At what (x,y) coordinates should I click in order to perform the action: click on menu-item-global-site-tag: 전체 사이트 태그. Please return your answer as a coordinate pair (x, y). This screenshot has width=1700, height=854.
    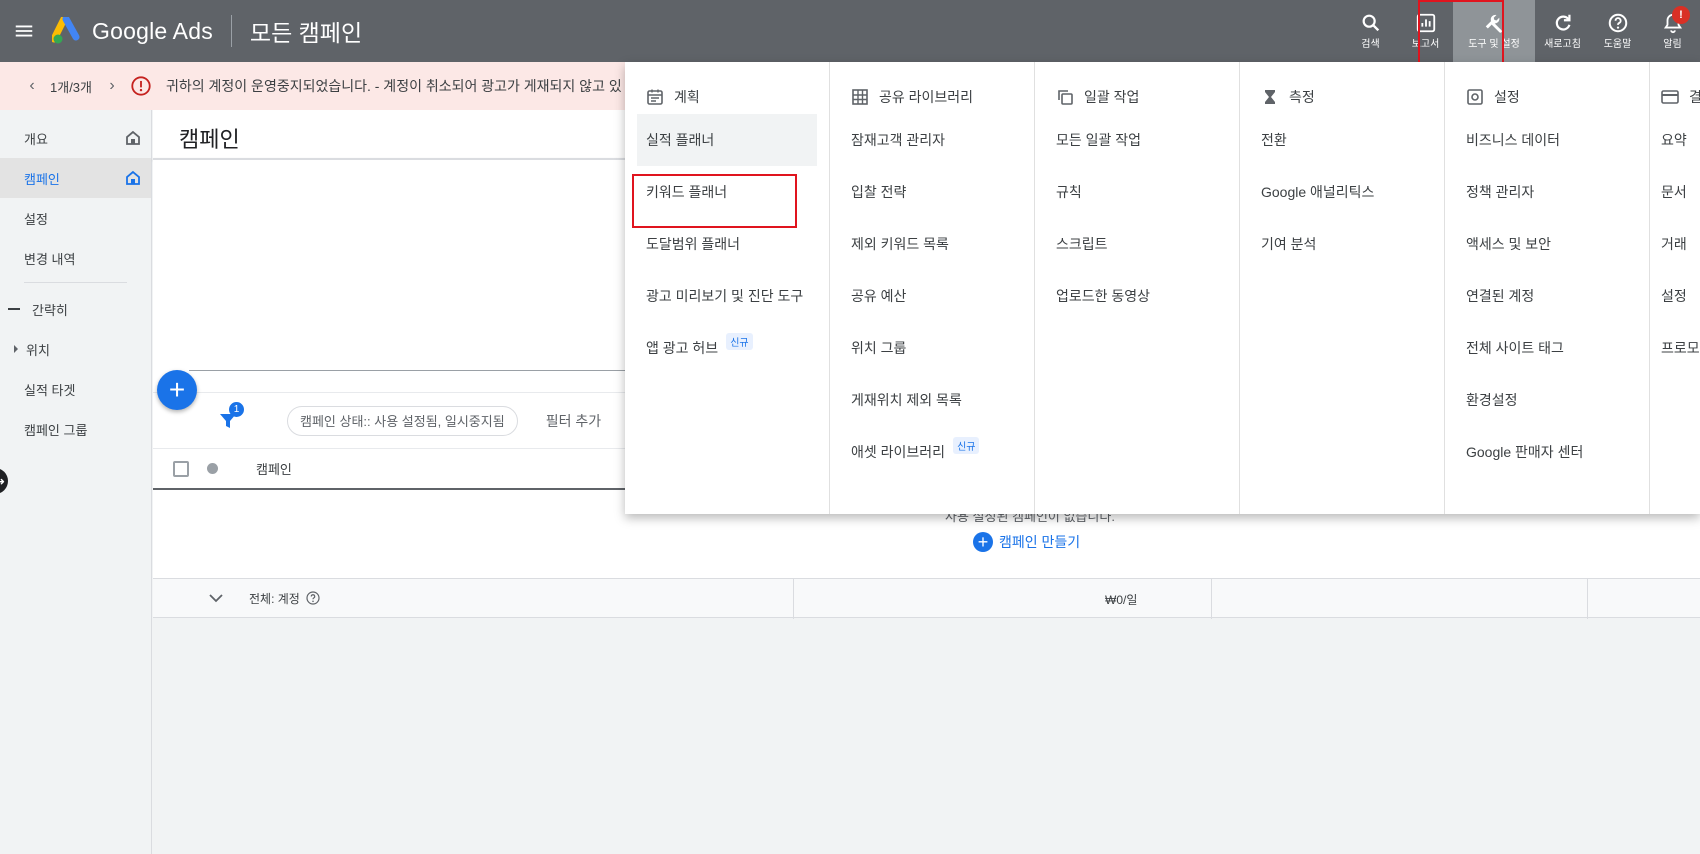
    Looking at the image, I should click on (1547, 348).